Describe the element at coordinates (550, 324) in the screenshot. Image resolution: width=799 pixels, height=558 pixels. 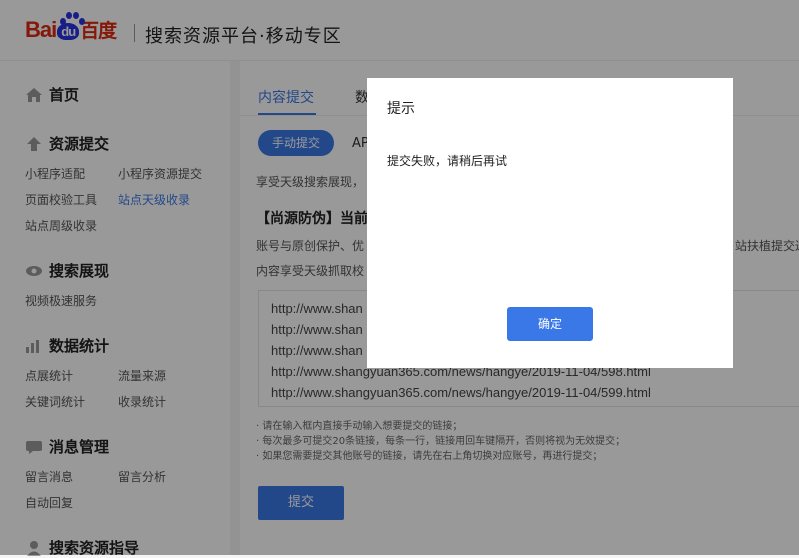
I see `confirm-button: 确定` at that location.